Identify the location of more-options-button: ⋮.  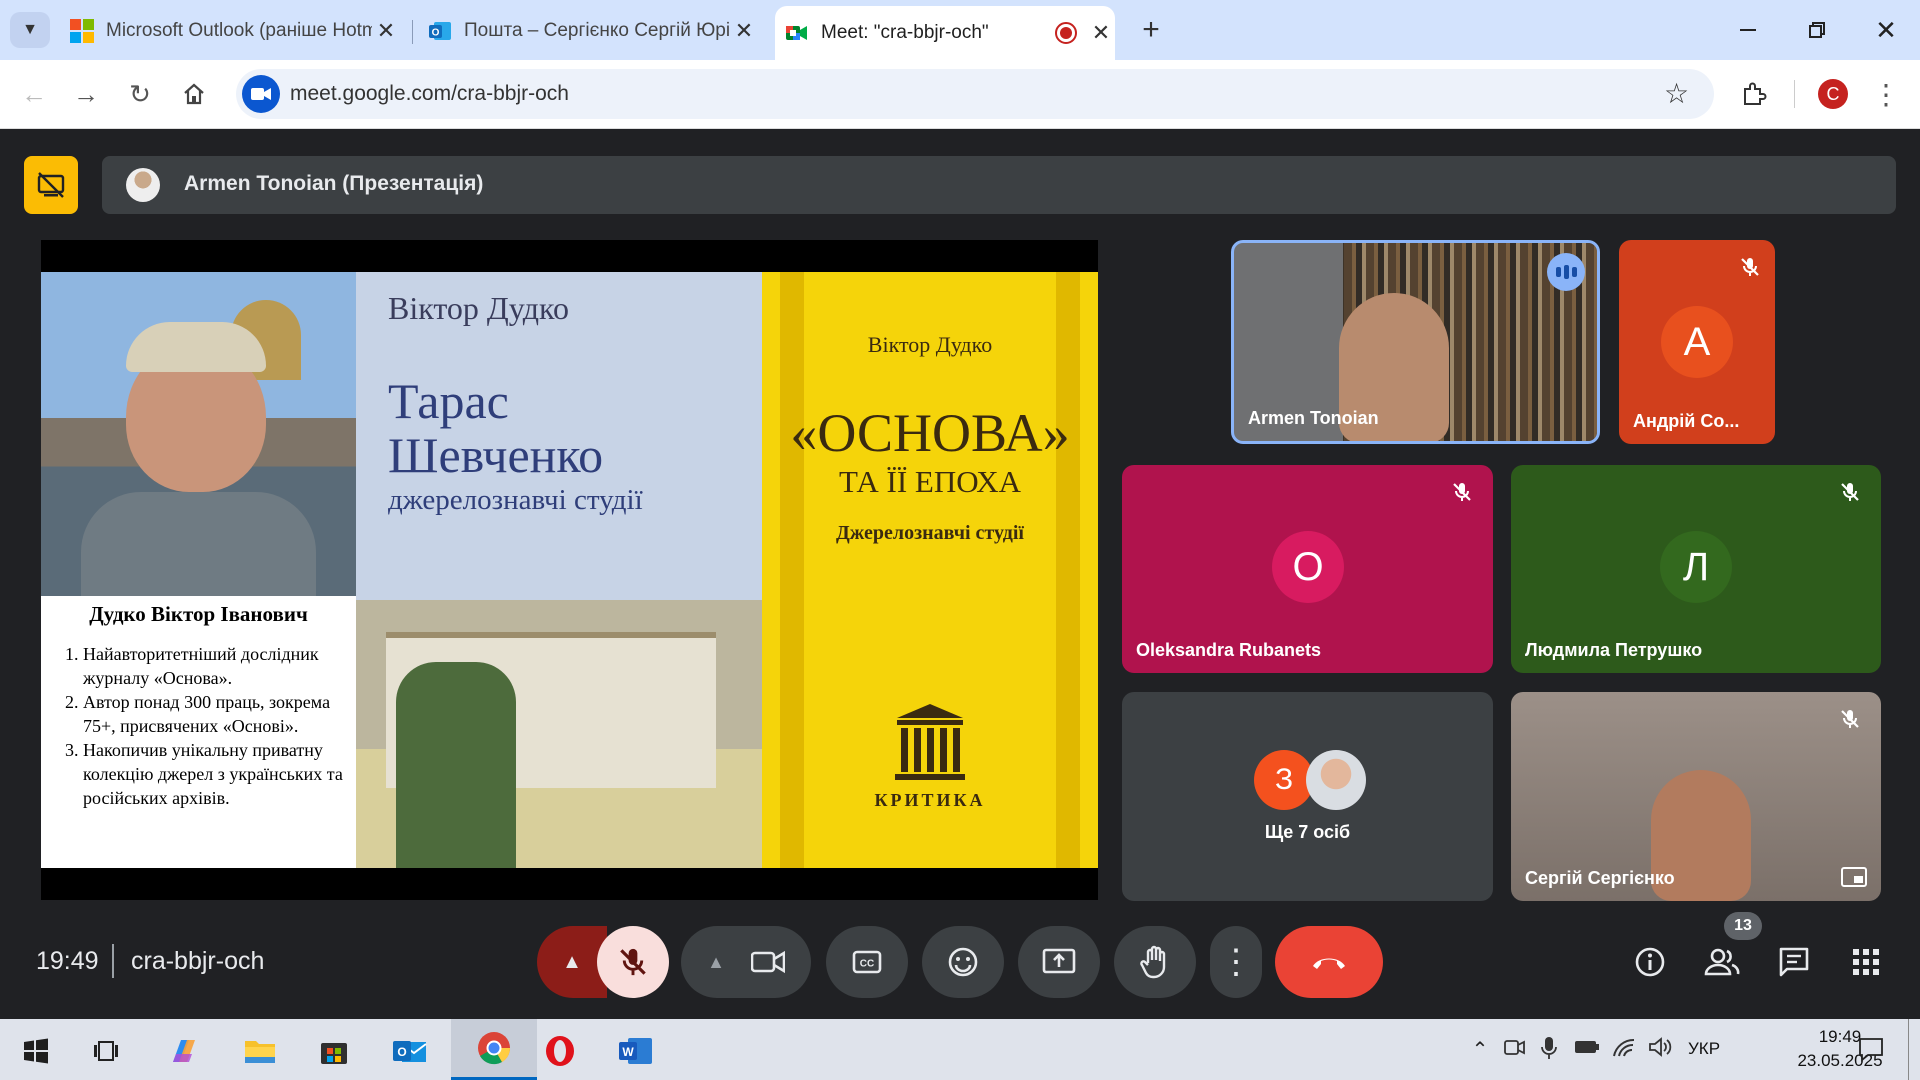
(1236, 962).